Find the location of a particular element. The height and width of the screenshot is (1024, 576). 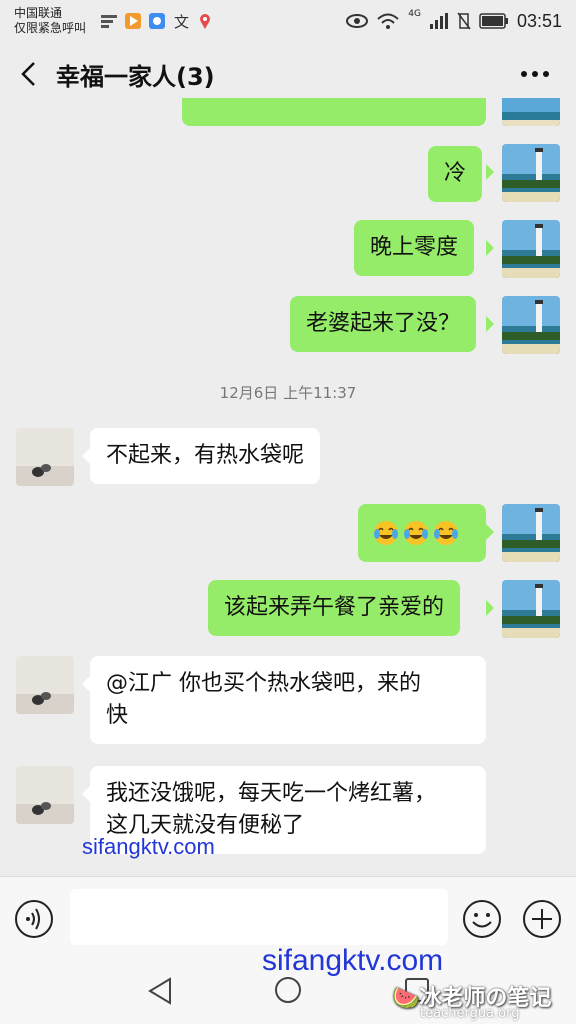

battery-icon is located at coordinates (493, 21).